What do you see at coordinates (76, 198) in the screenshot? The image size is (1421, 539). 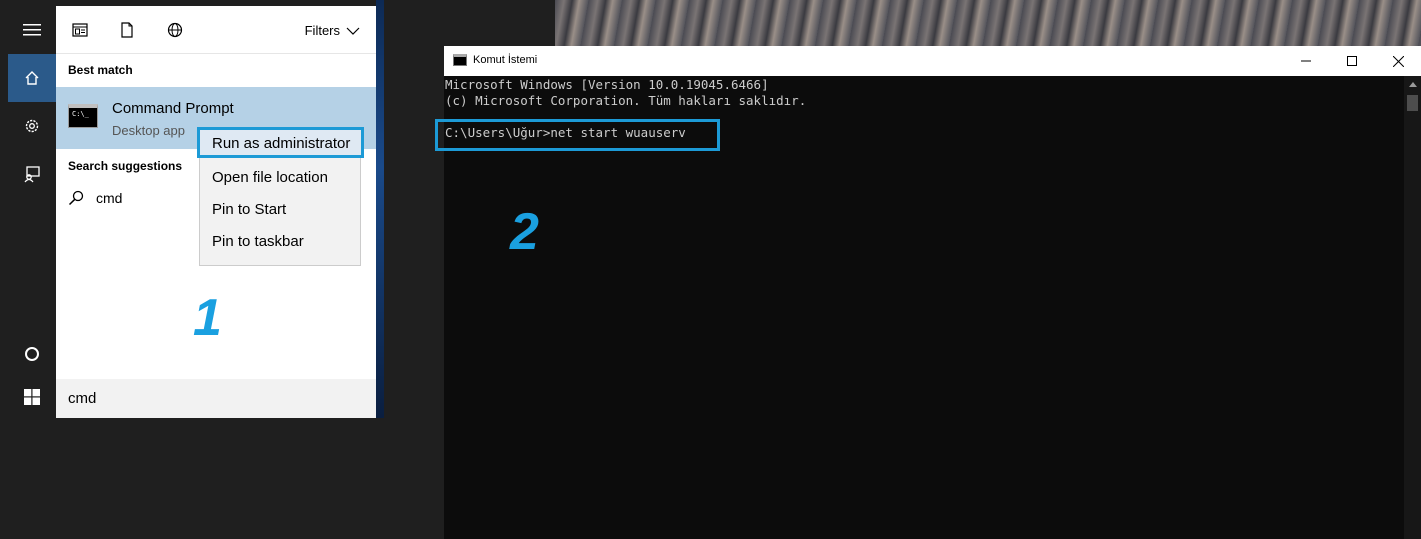 I see `search-icon` at bounding box center [76, 198].